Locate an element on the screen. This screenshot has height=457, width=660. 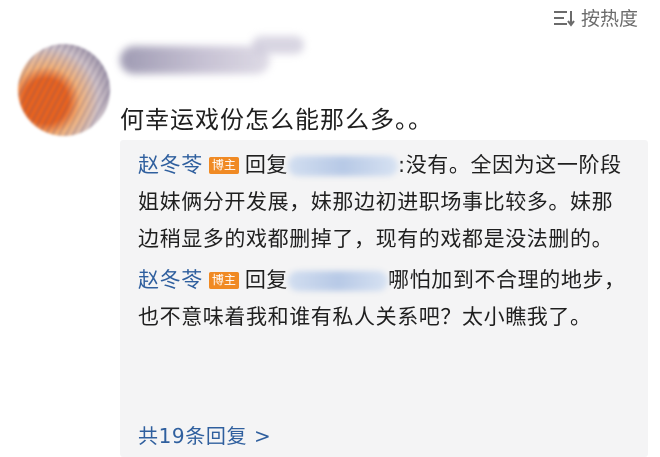
more-replies-link: 共19条回复 > is located at coordinates (204, 434).